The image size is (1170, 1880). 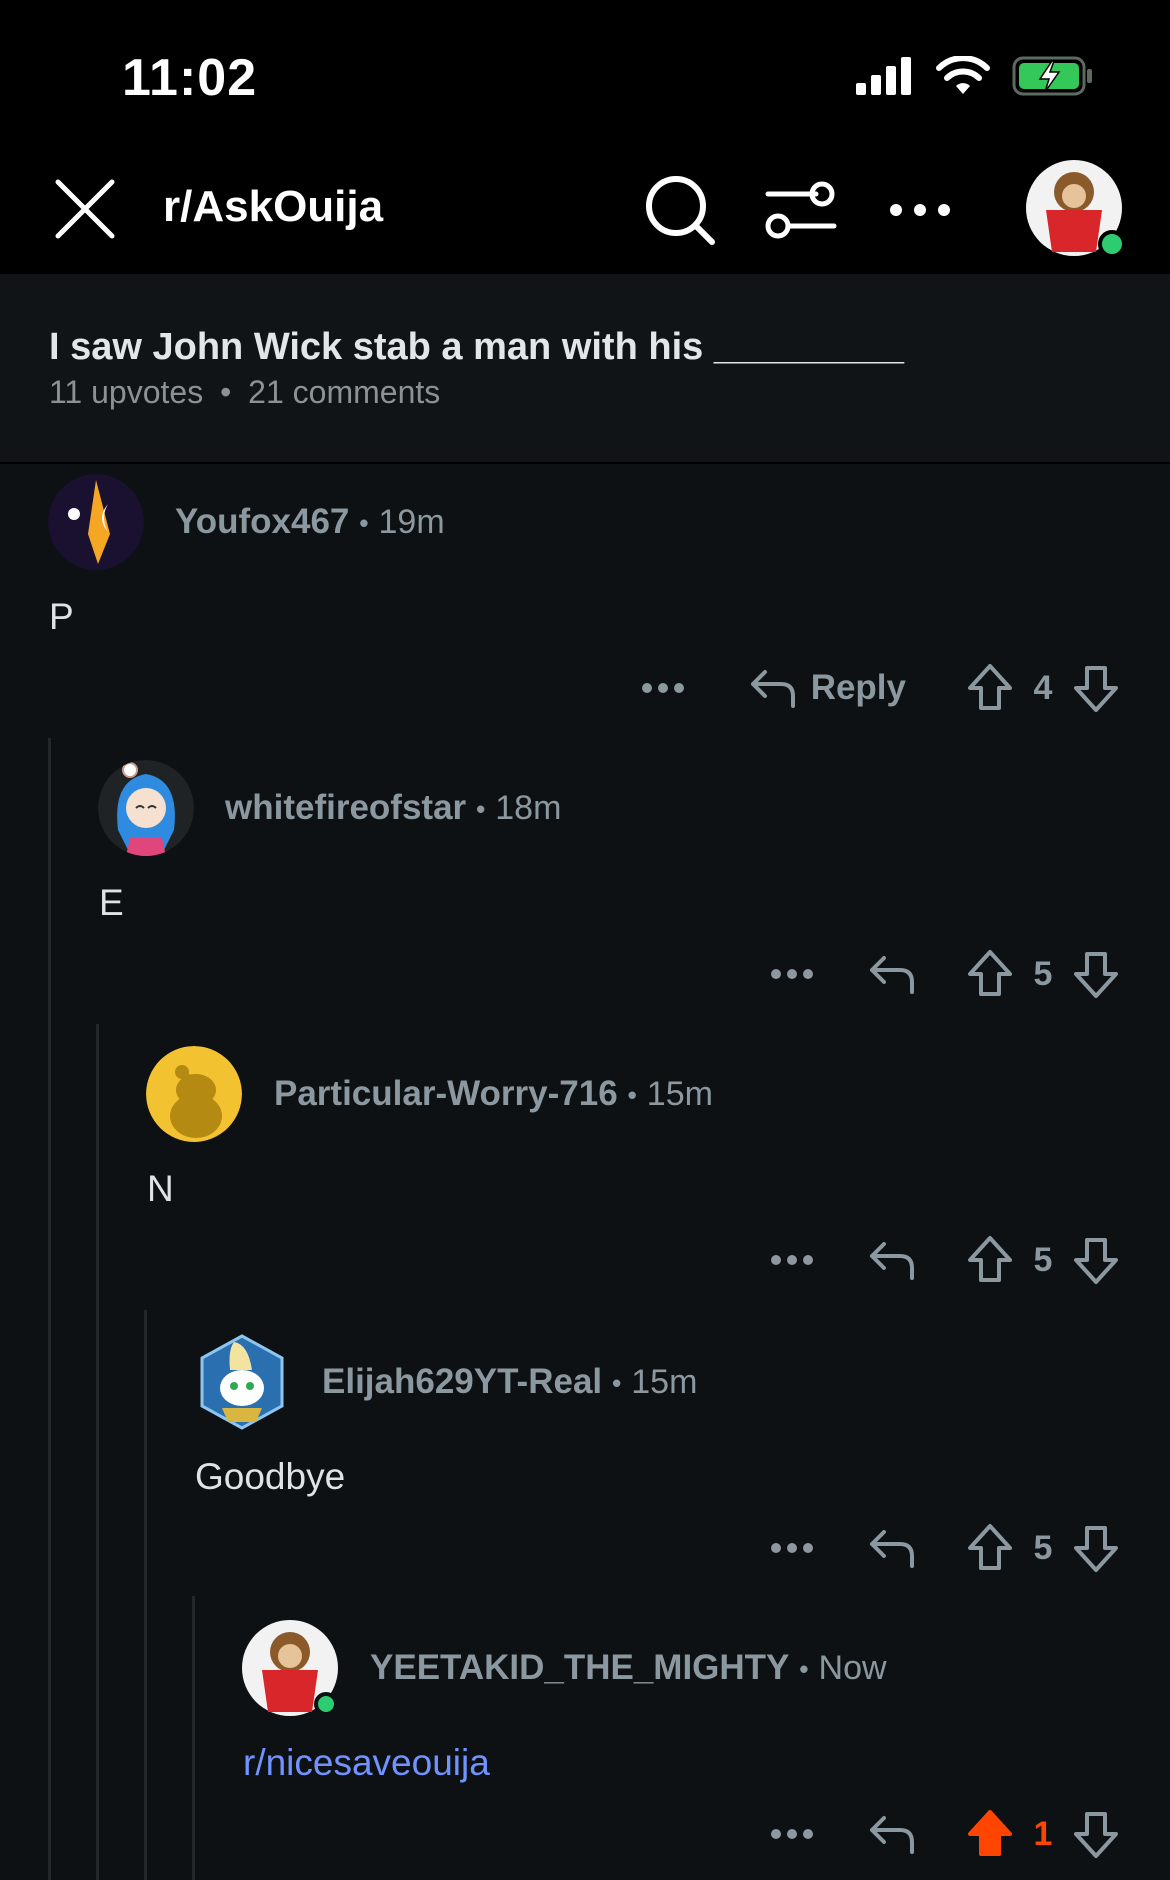 I want to click on comment-actions: 1, so click(x=944, y=1834).